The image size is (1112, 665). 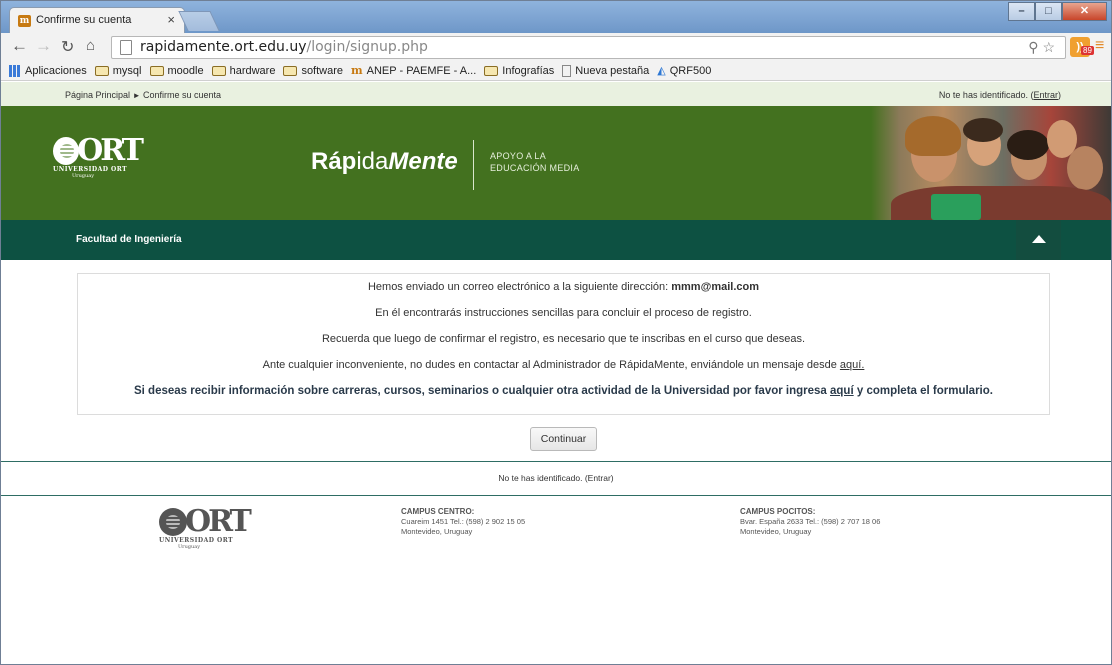 What do you see at coordinates (1038, 240) in the screenshot?
I see `collapse-header-button` at bounding box center [1038, 240].